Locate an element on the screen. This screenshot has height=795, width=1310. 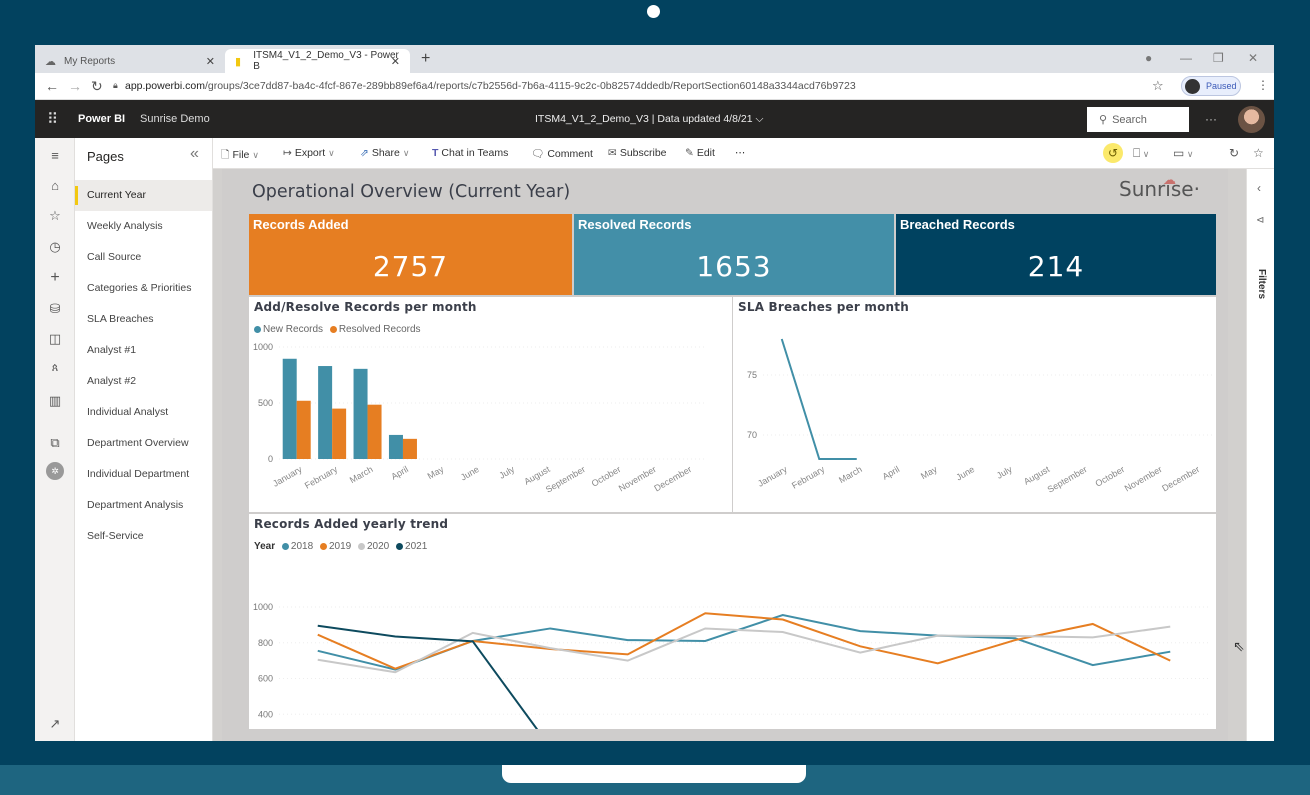
workspaces-icon: ⧉ is located at coordinates (55, 443).